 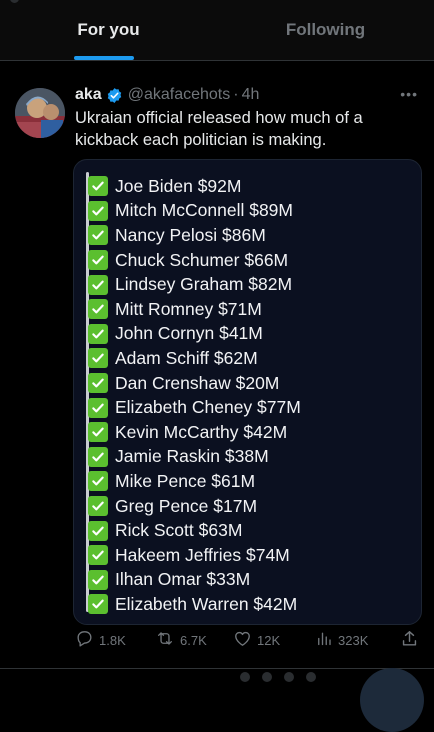 I want to click on list-item: Kevin McCarthy $42M, so click(x=194, y=432).